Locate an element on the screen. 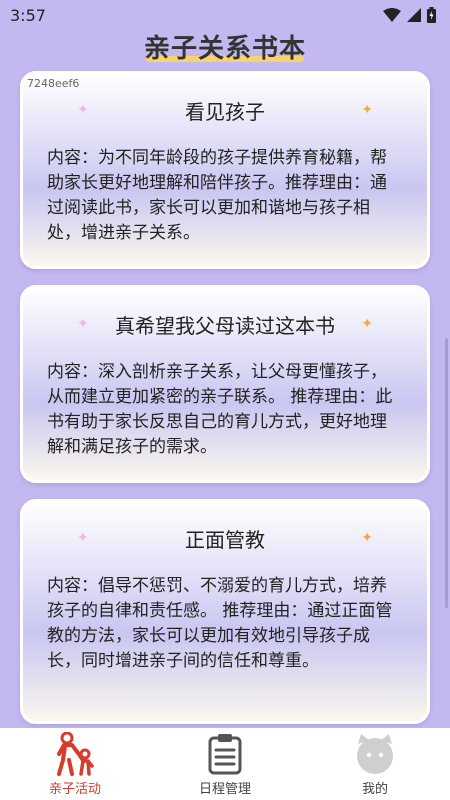  bottom-nav: 亲子活动 日程管理 我的 is located at coordinates (225, 764).